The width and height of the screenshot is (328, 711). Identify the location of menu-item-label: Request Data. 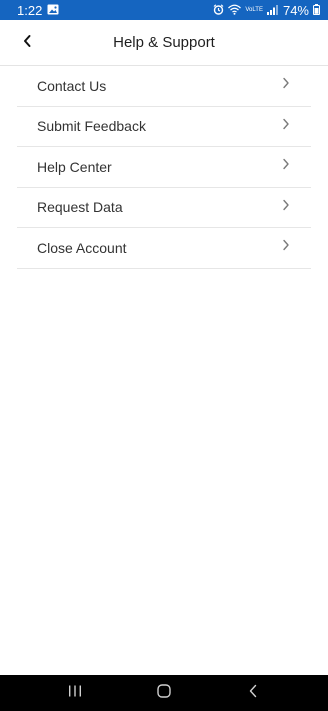
(80, 207).